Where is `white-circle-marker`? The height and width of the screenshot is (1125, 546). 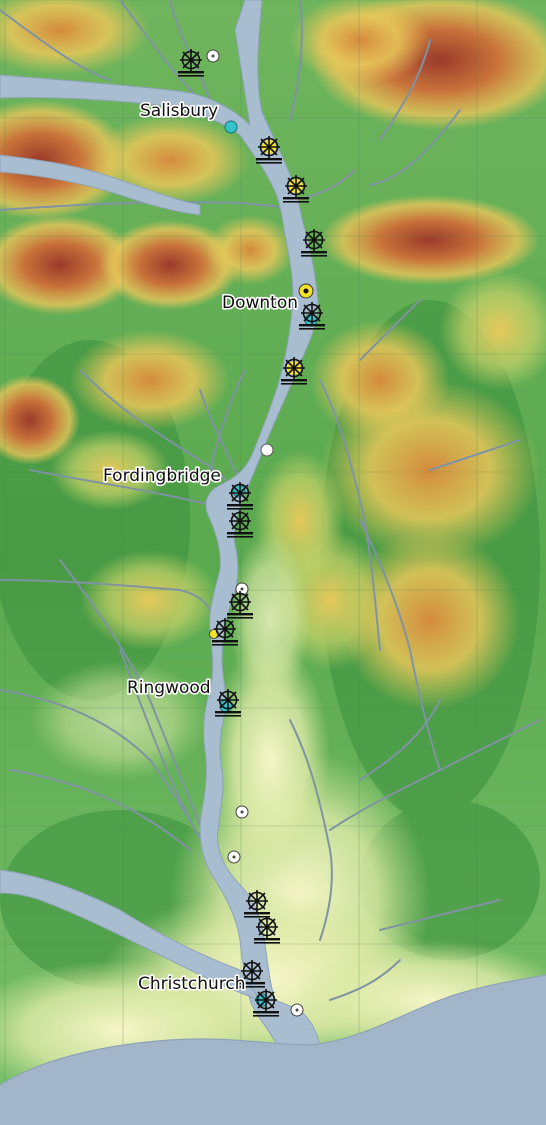
white-circle-marker is located at coordinates (267, 450).